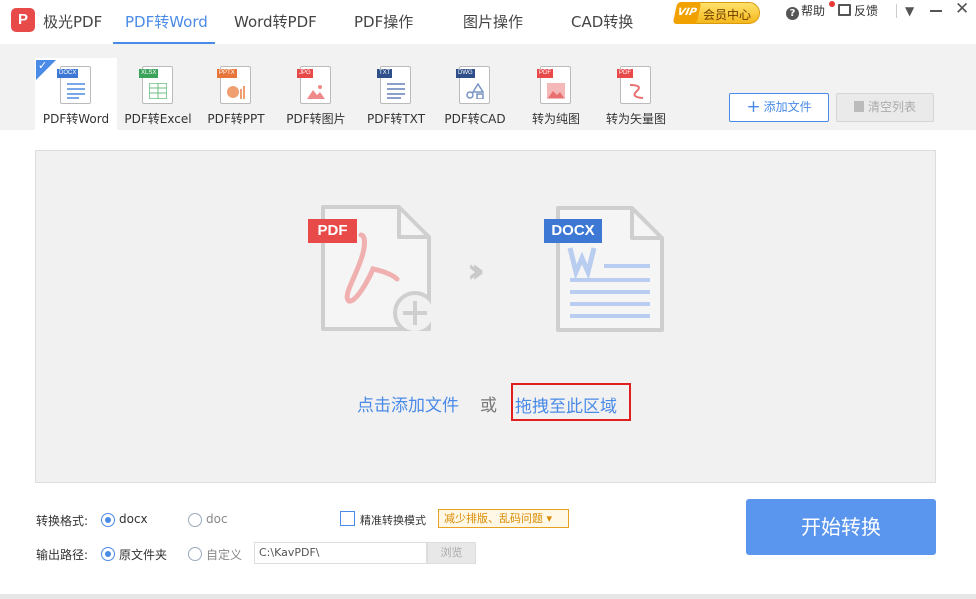  Describe the element at coordinates (602, 21) in the screenshot. I see `tab-cad-convert: CAD转换` at that location.